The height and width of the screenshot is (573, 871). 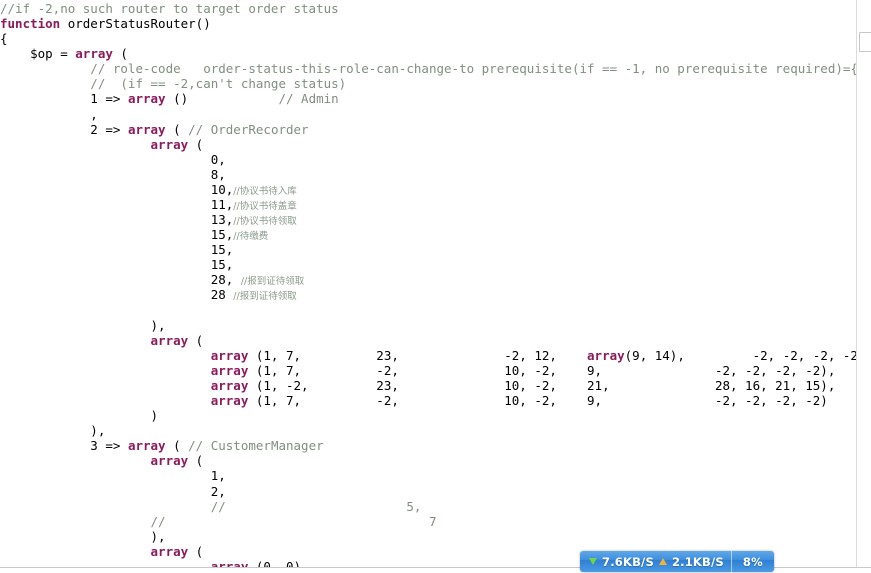 What do you see at coordinates (435, 53) in the screenshot?
I see `code-line: $op = array (` at bounding box center [435, 53].